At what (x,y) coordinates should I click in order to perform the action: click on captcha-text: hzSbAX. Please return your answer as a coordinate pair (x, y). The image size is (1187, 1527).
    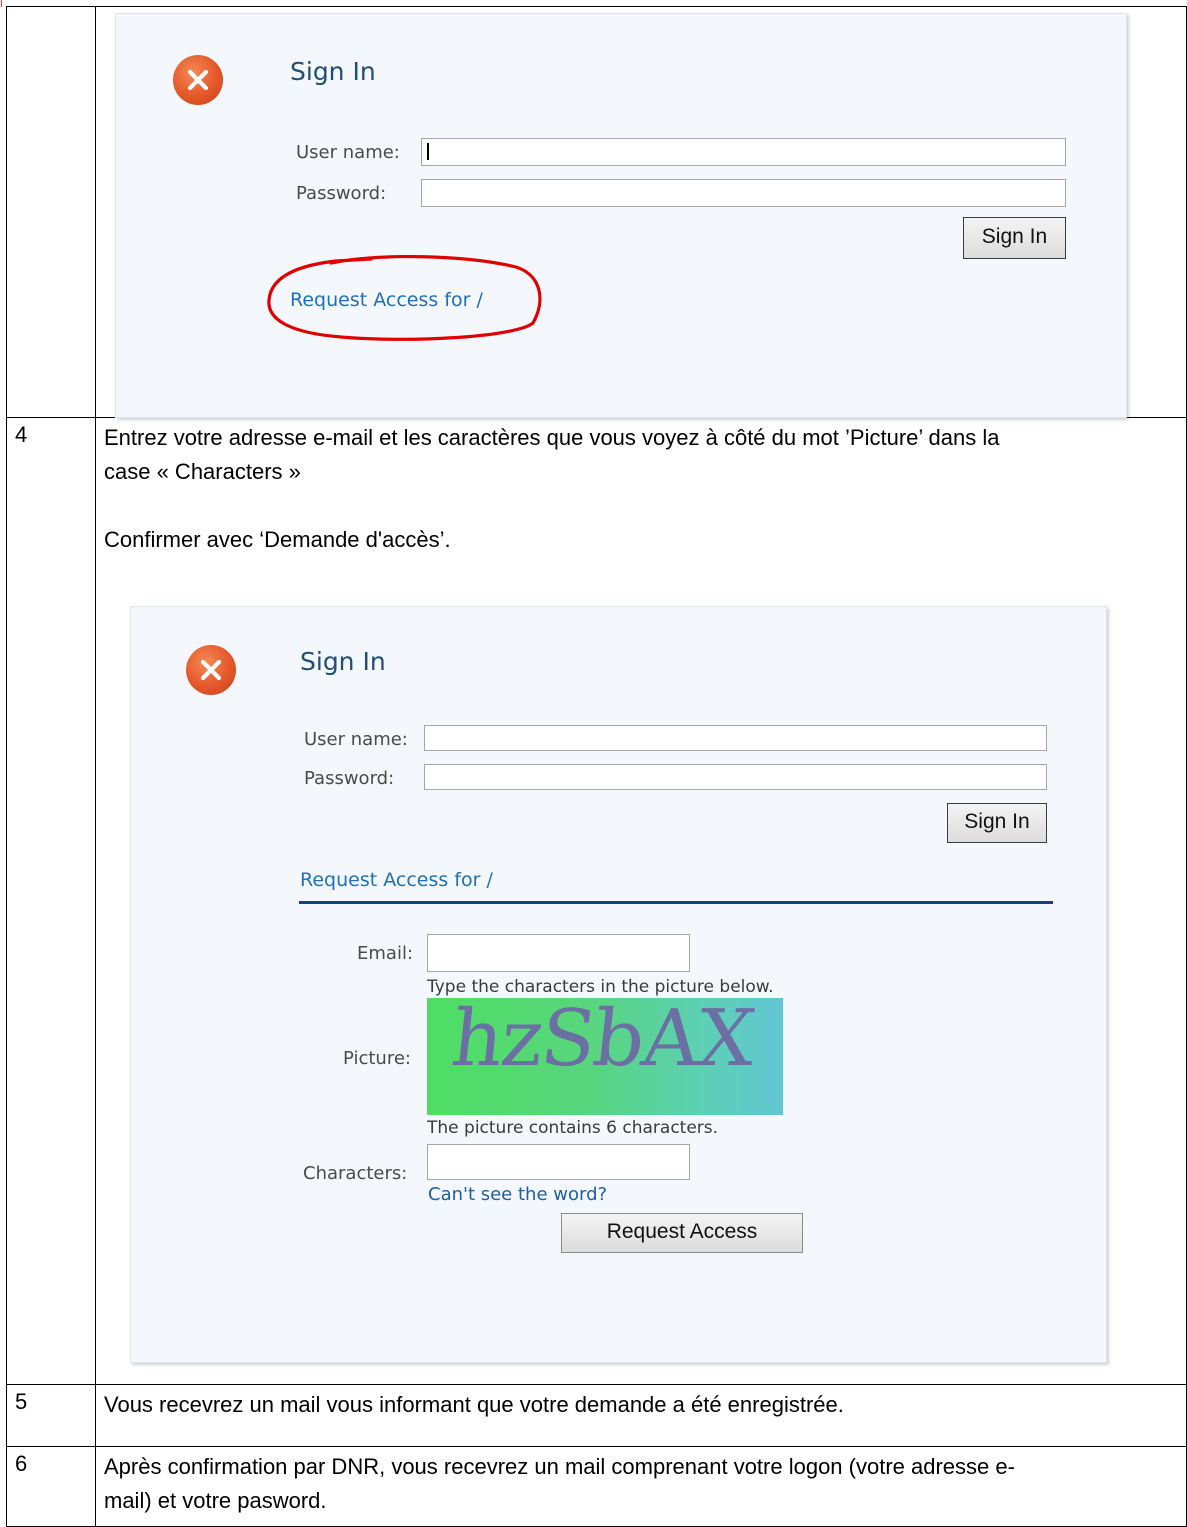
    Looking at the image, I should click on (602, 1041).